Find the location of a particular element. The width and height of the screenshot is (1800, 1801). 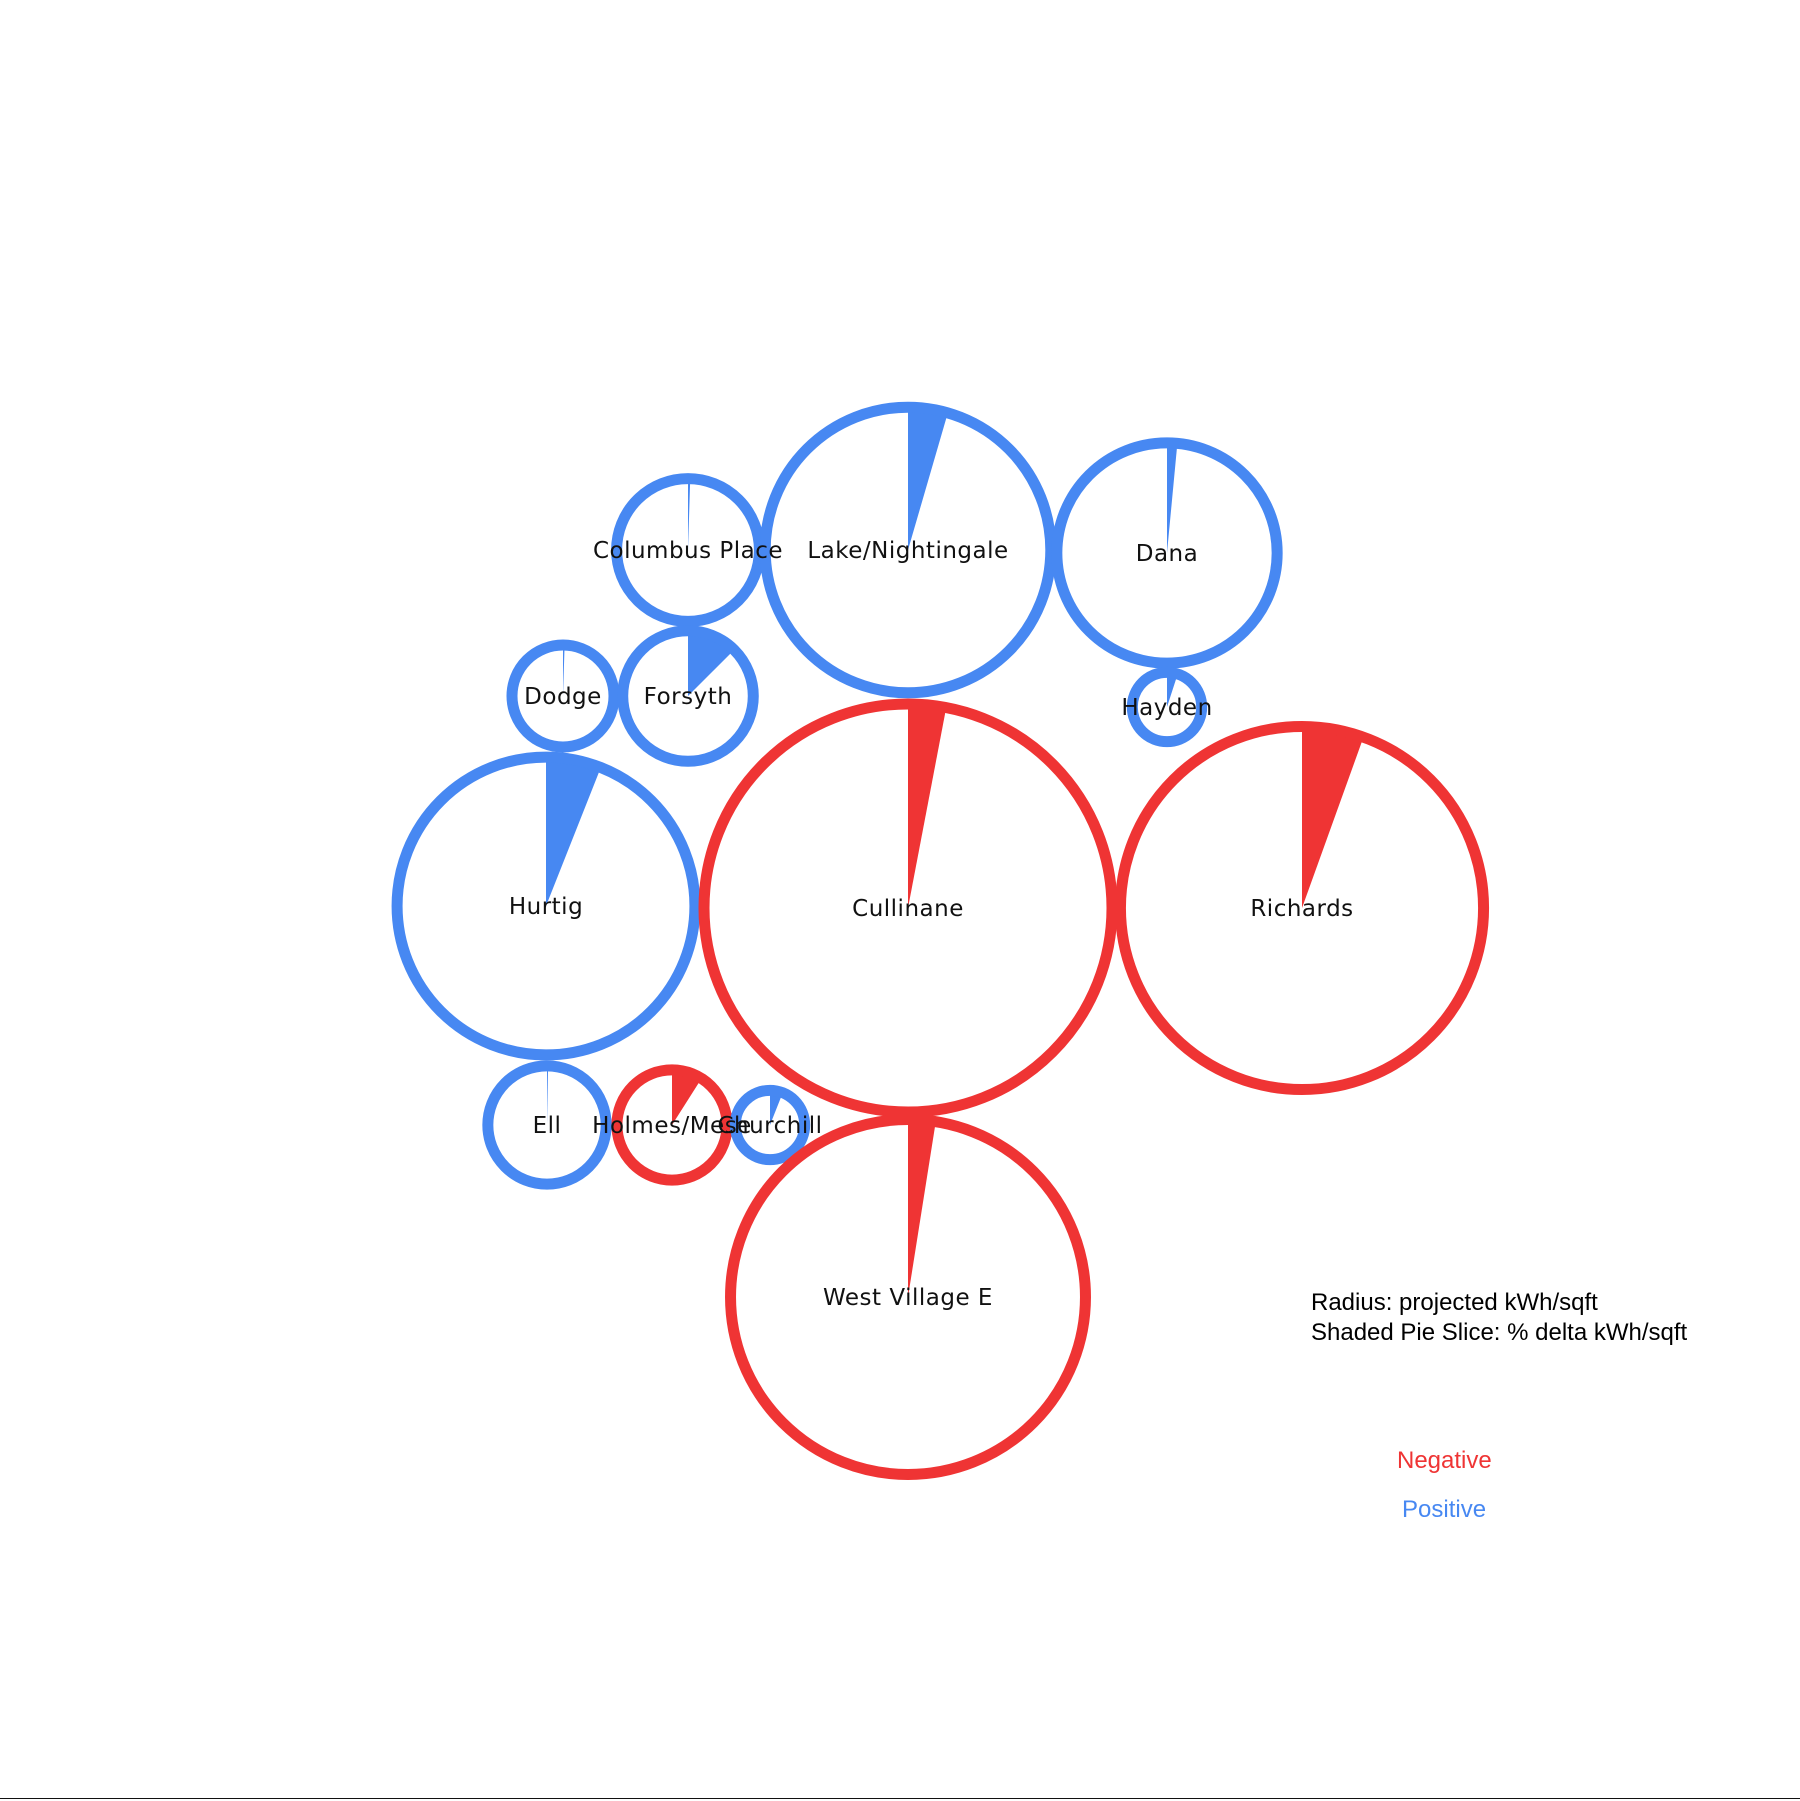

label-cullinane: Cullinane is located at coordinates (908, 909).